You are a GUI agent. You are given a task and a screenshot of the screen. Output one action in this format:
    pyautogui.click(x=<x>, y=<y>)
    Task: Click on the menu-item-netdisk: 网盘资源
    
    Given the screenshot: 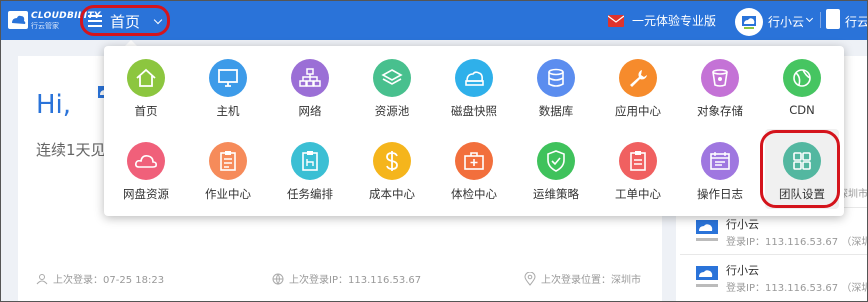 What is the action you would take?
    pyautogui.click(x=146, y=173)
    